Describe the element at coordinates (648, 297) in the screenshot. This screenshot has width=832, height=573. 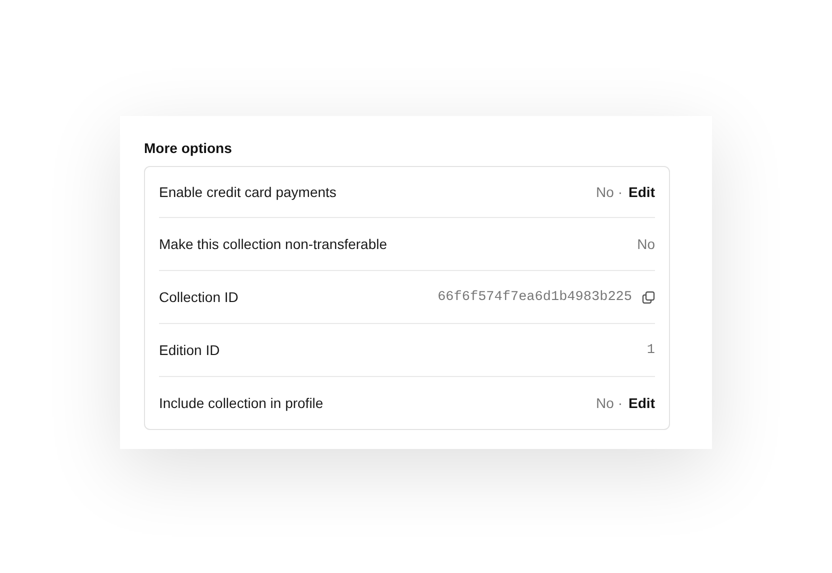
I see `copy-icon` at that location.